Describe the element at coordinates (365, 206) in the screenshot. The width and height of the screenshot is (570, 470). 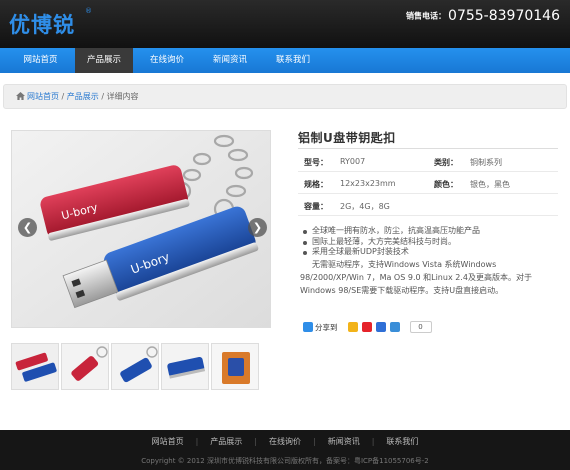
I see `spec-value: 2G，4G，8G` at that location.